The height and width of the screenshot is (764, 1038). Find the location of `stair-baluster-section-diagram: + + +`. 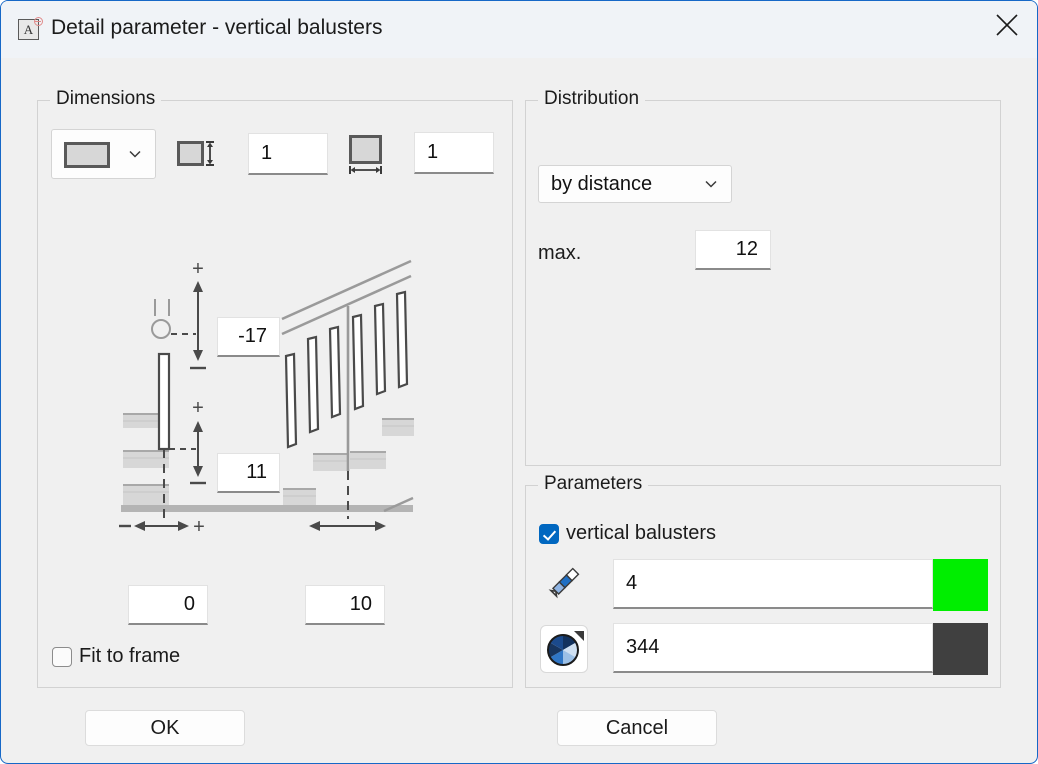

stair-baluster-section-diagram: + + + is located at coordinates (266, 398).